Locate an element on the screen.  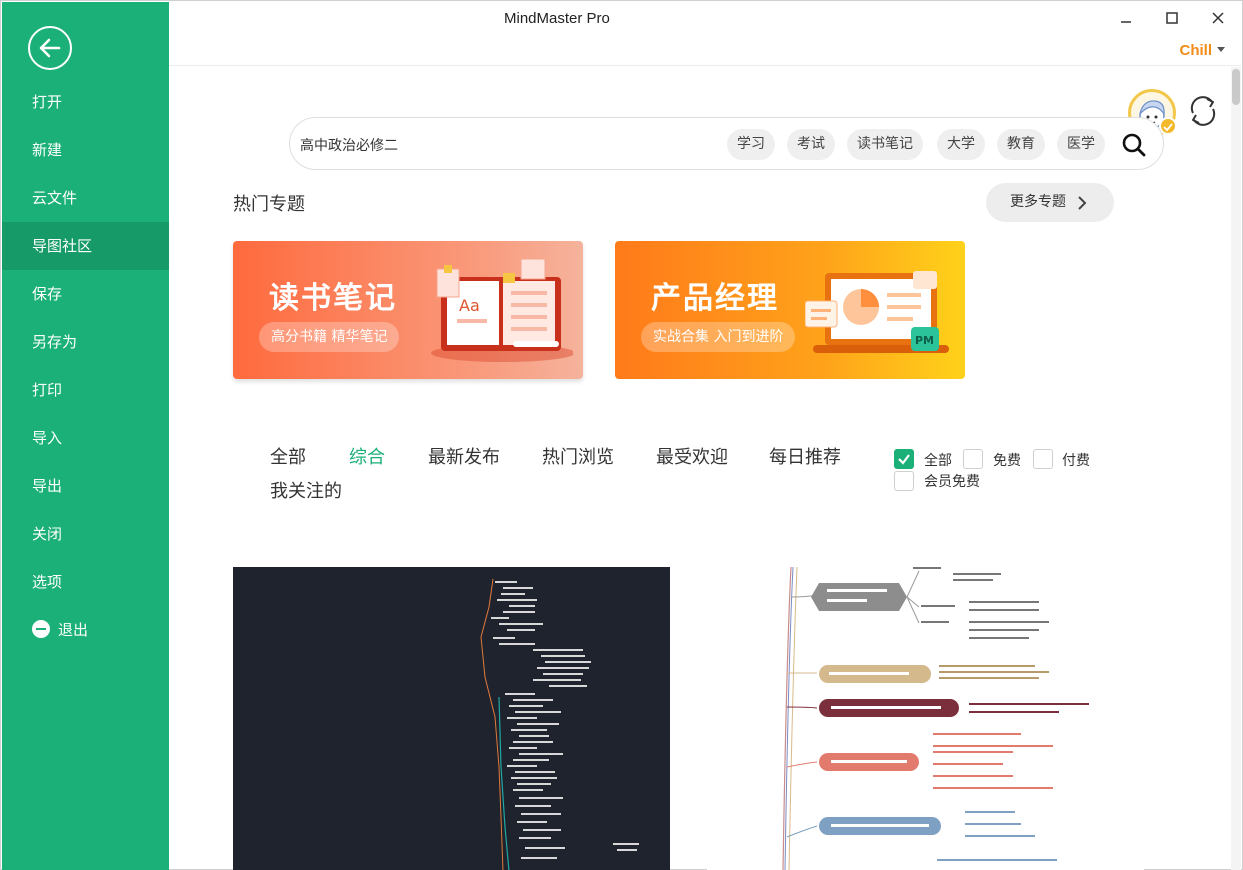
banner-title: 读书笔记 is located at coordinates (333, 298).